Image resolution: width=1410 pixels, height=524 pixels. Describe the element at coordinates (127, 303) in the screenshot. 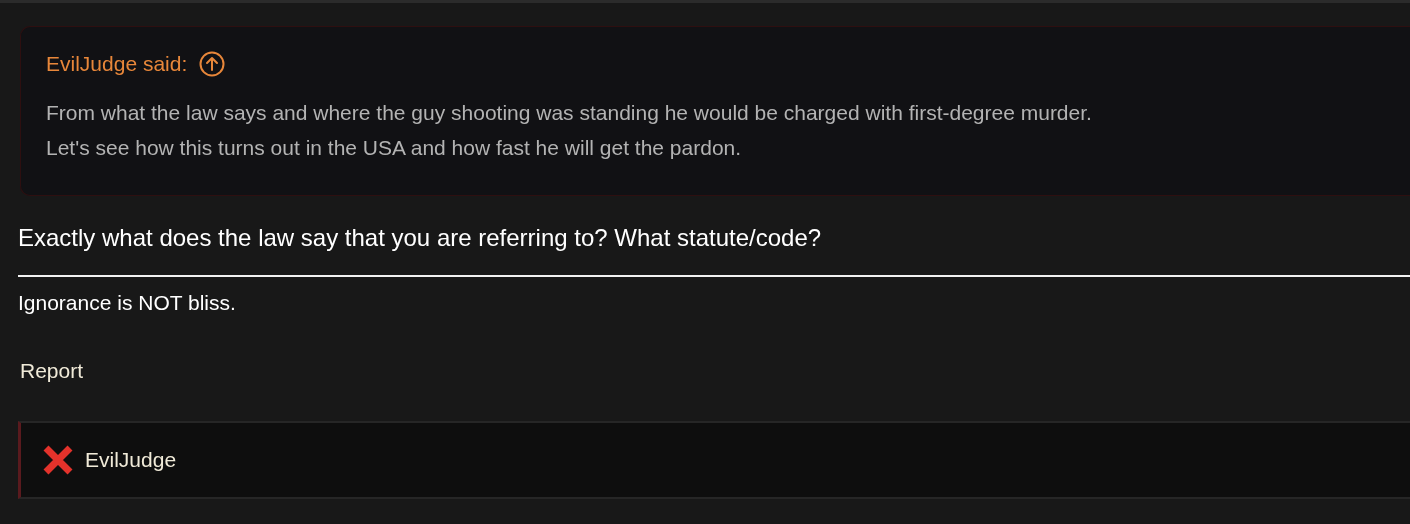

I see `signature-text: Ignorance is NOT bliss.` at that location.